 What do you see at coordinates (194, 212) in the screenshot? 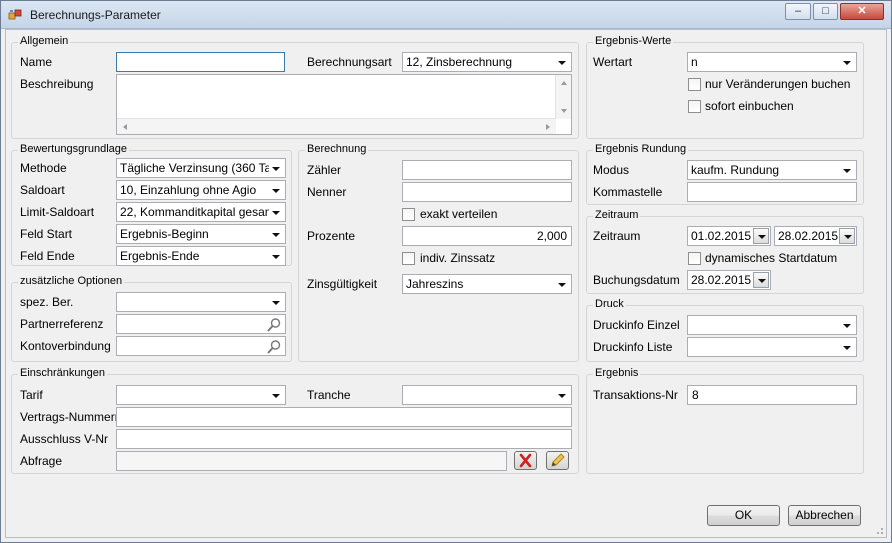
I see `limit-saldoart-value: 22, Kommanditkapital gesamt` at bounding box center [194, 212].